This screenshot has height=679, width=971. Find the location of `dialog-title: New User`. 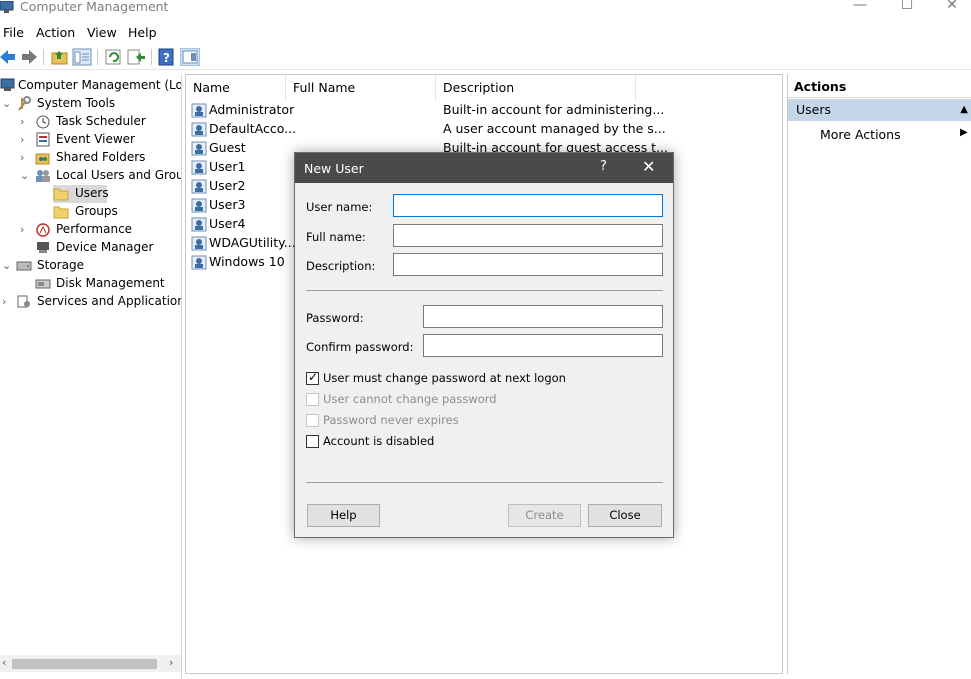

dialog-title: New User is located at coordinates (334, 168).